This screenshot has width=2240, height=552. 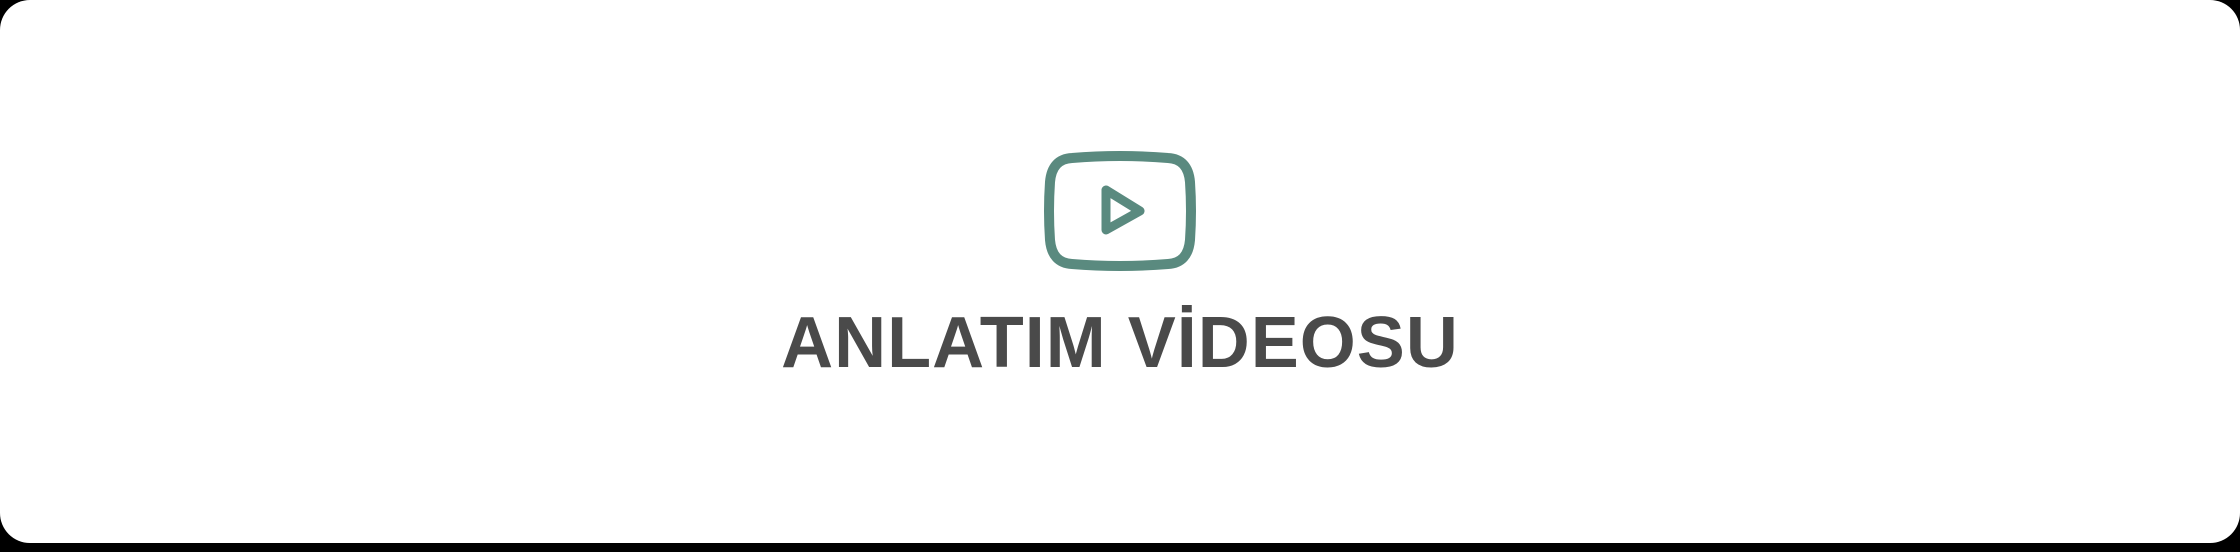 What do you see at coordinates (1120, 343) in the screenshot?
I see `card-title: ANLATIM VİDEOSU` at bounding box center [1120, 343].